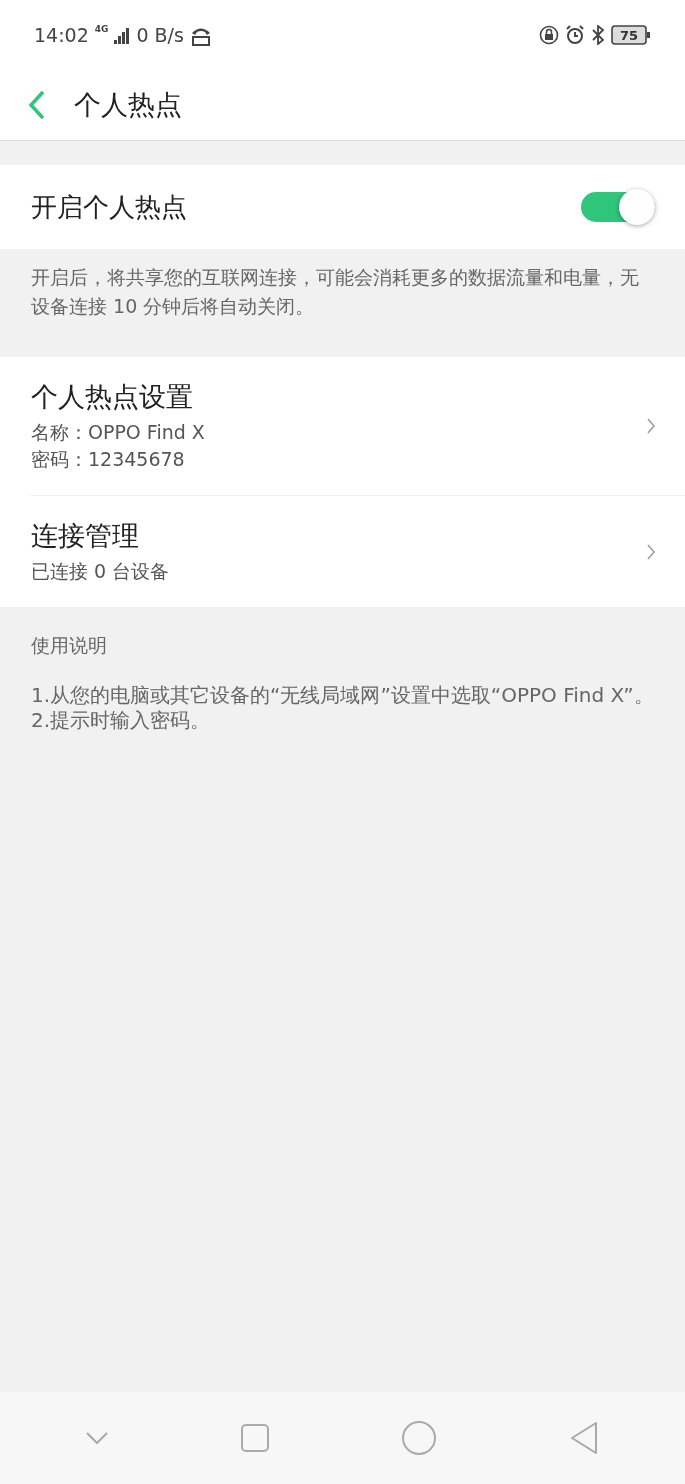 Image resolution: width=685 pixels, height=1484 pixels. What do you see at coordinates (575, 35) in the screenshot?
I see `alarm-icon` at bounding box center [575, 35].